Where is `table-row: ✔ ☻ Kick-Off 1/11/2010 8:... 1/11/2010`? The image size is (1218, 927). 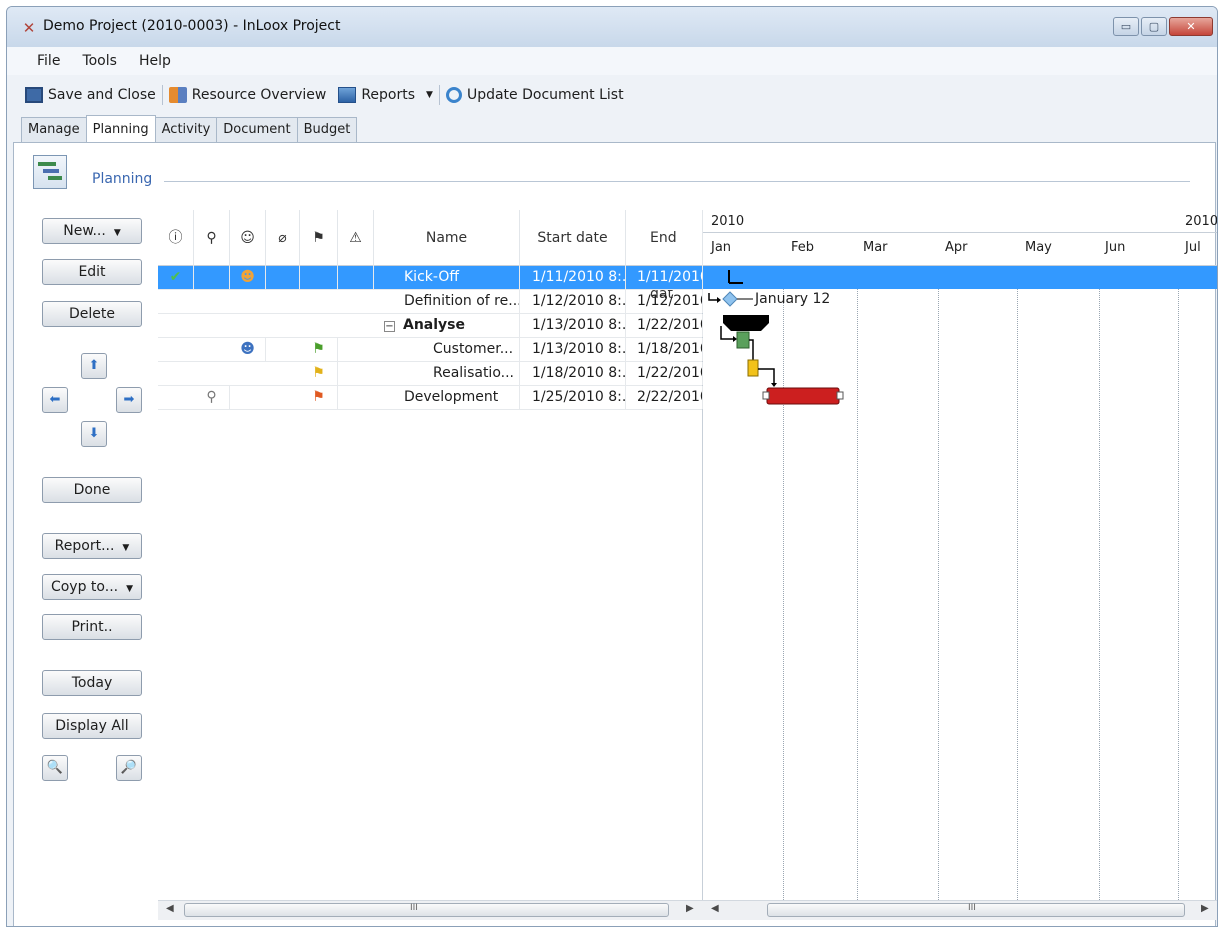
table-row: ✔ ☻ Kick-Off 1/11/2010 8:... 1/11/2010 is located at coordinates (430, 278).